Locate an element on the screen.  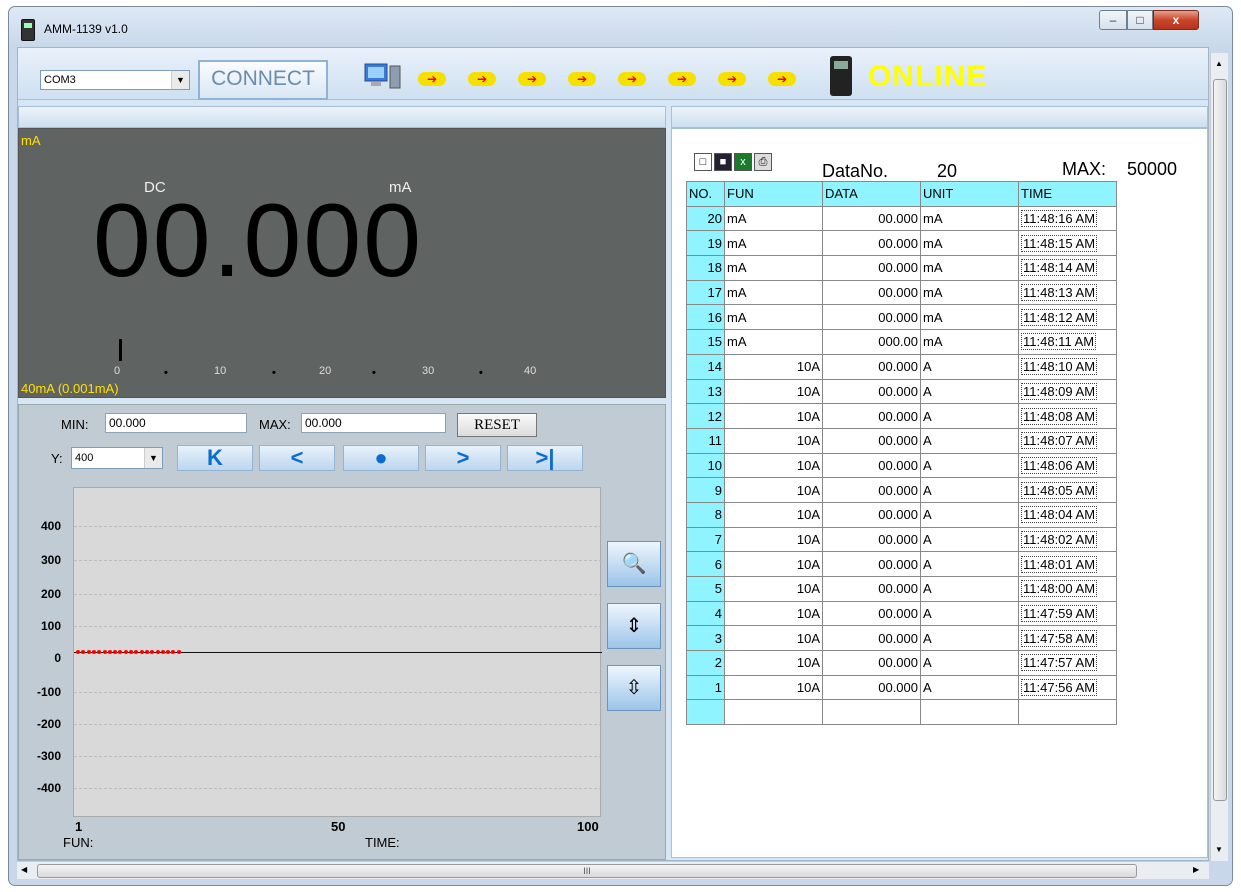
maximize-button: □ is located at coordinates (1140, 20).